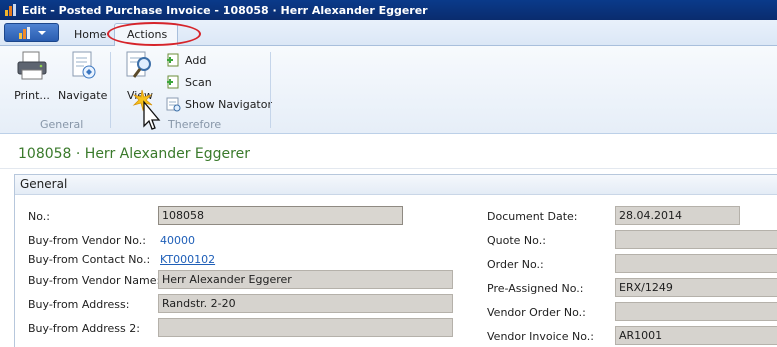 This screenshot has height=347, width=777. What do you see at coordinates (280, 215) in the screenshot?
I see `no-field: 108058` at bounding box center [280, 215].